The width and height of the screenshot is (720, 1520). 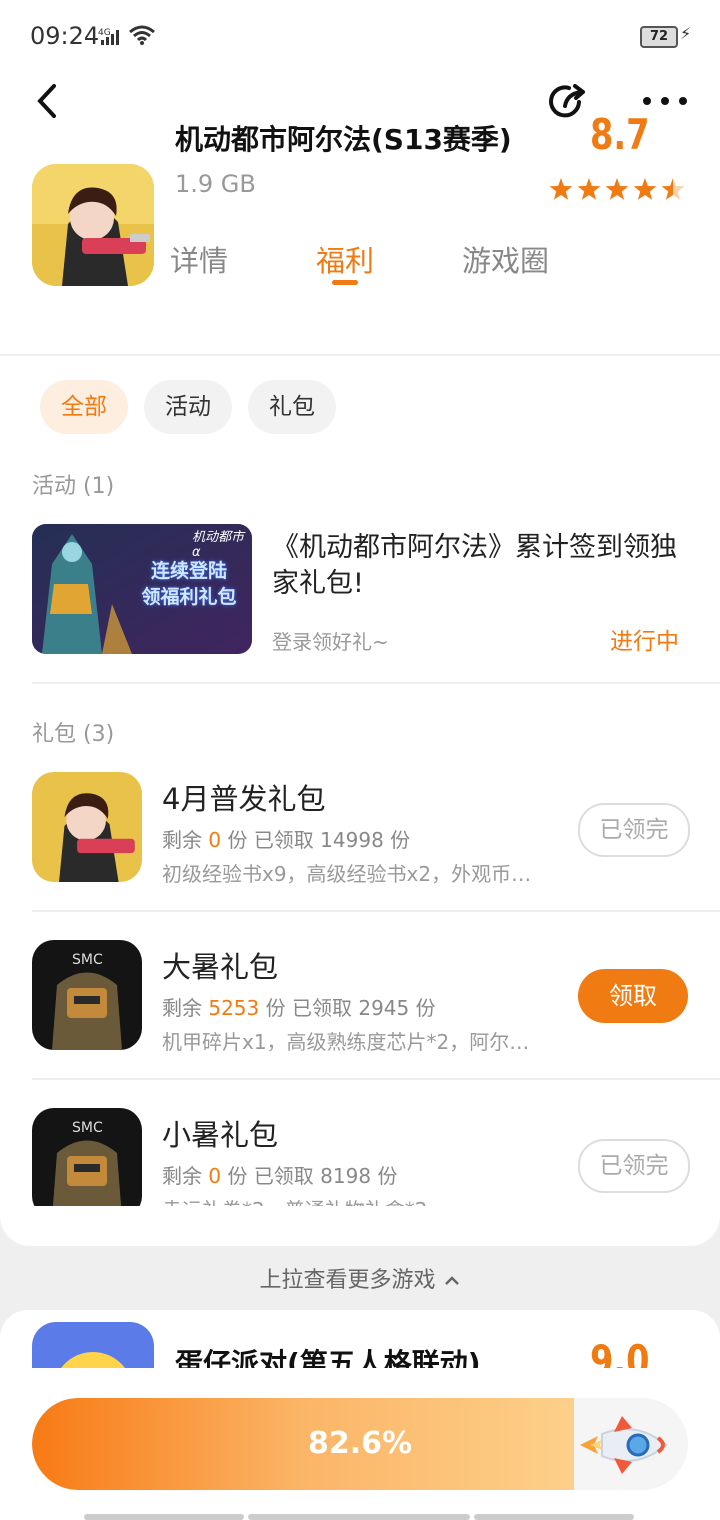 What do you see at coordinates (376, 683) in the screenshot?
I see `section-divider` at bounding box center [376, 683].